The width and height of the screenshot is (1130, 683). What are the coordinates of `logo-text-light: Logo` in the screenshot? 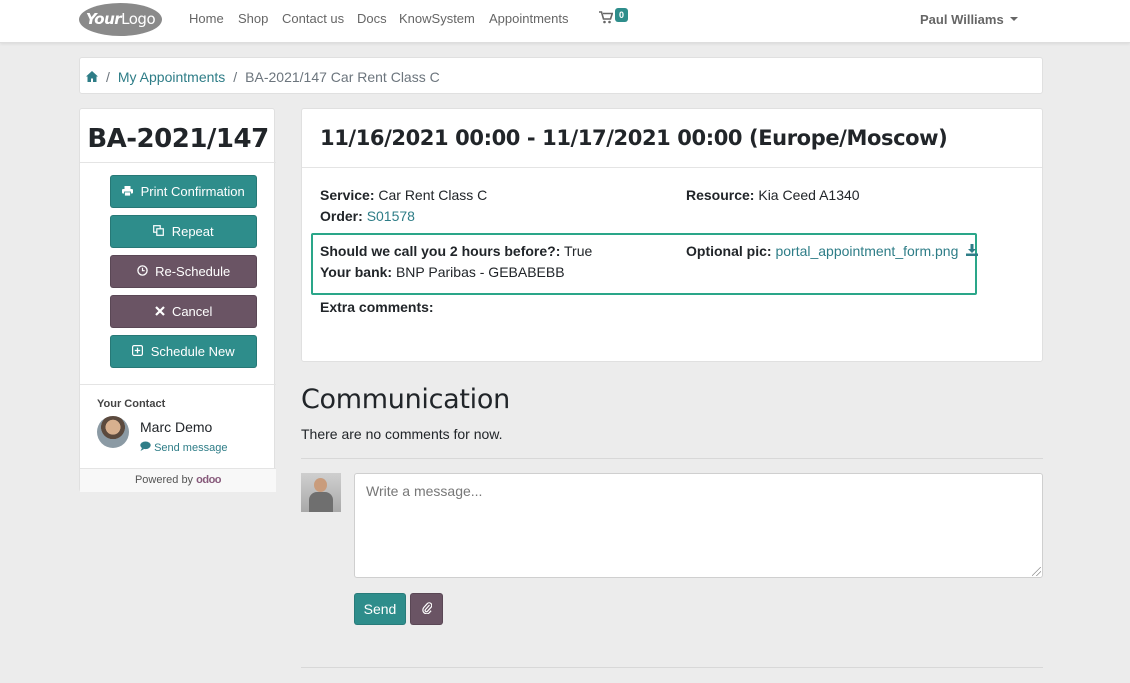 It's located at (138, 19).